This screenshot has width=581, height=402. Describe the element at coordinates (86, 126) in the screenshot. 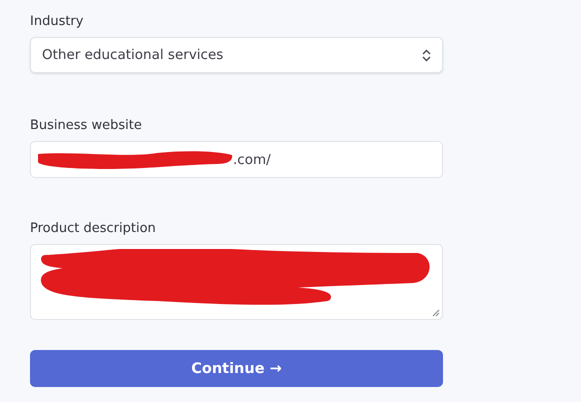

I see `field-label: Business website` at that location.